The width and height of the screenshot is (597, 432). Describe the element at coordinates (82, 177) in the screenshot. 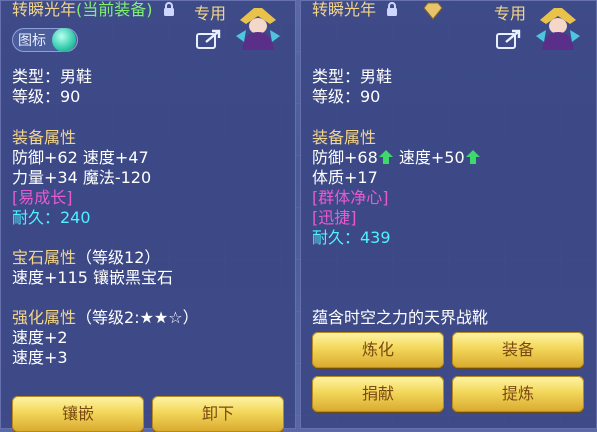

I see `stat-line-2: 力量+34 魔法-120` at that location.